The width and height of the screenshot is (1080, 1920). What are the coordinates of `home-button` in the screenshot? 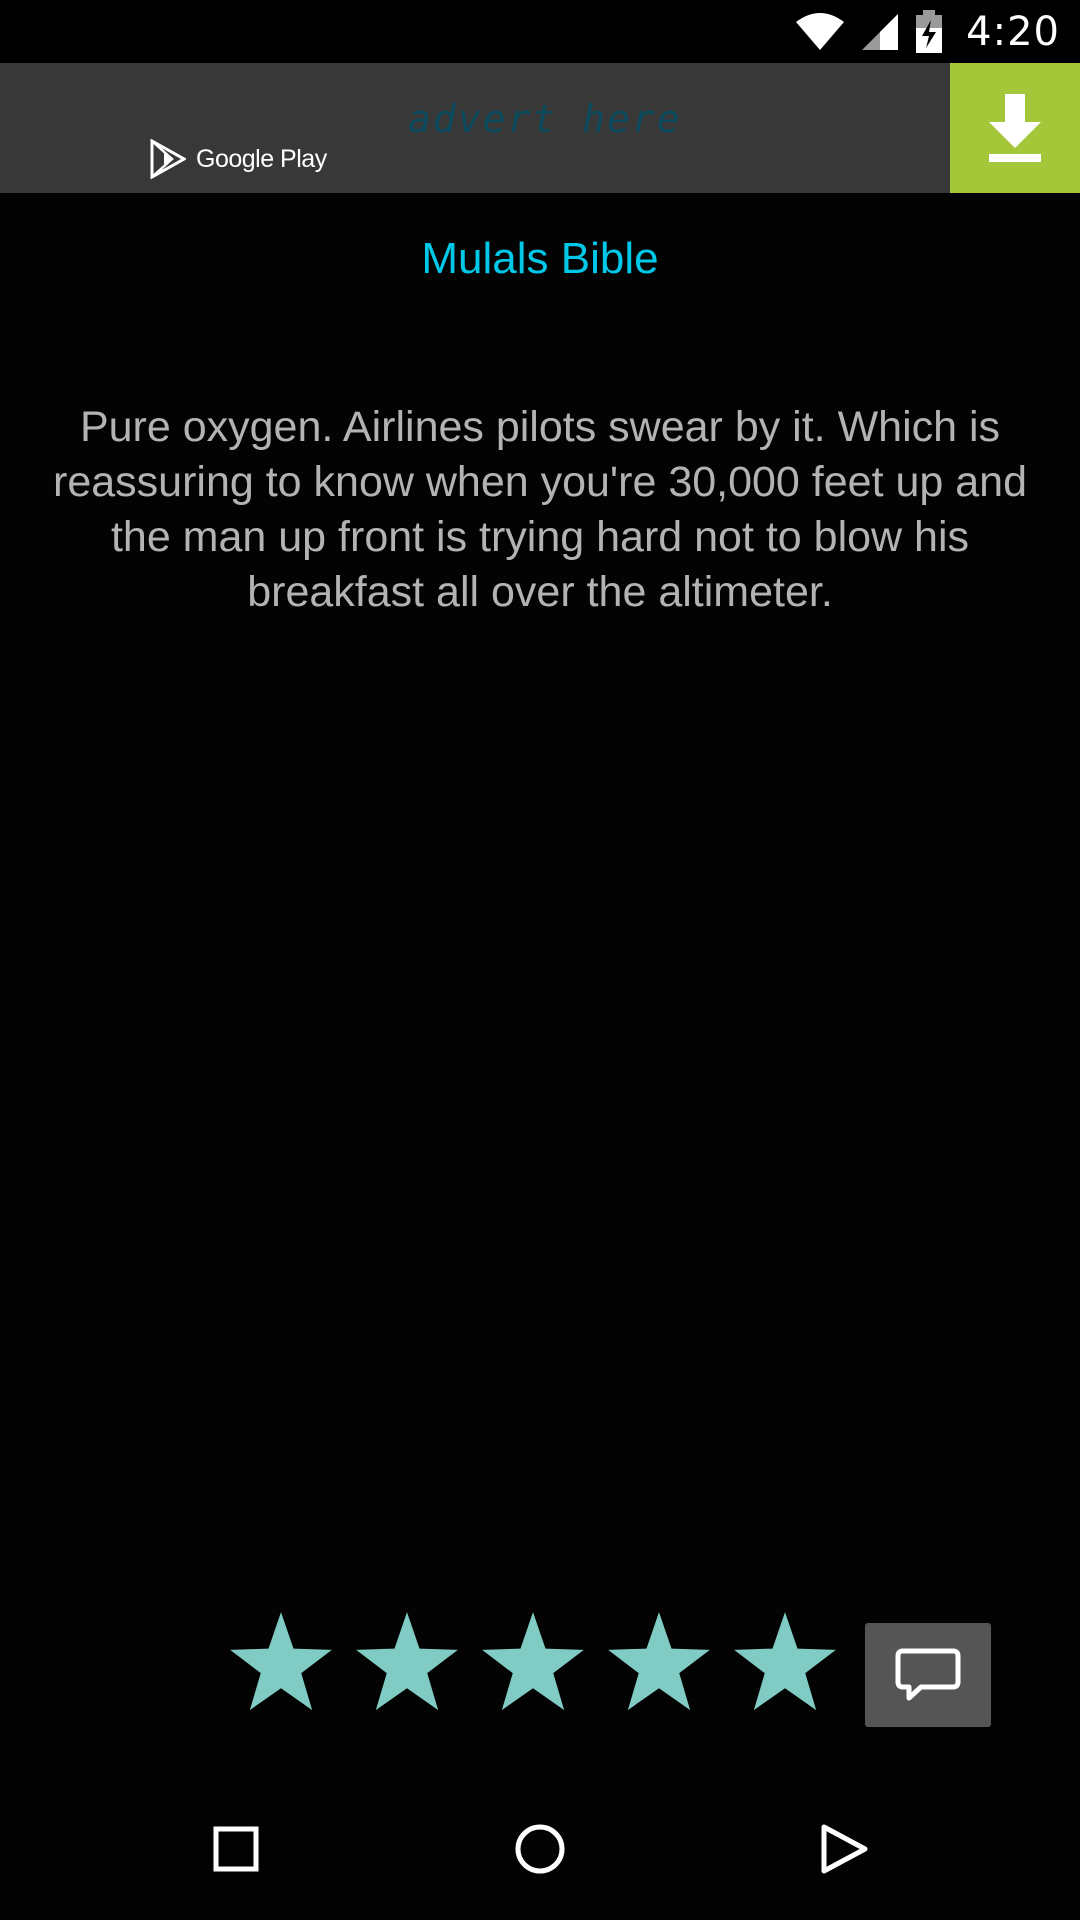 It's located at (540, 1849).